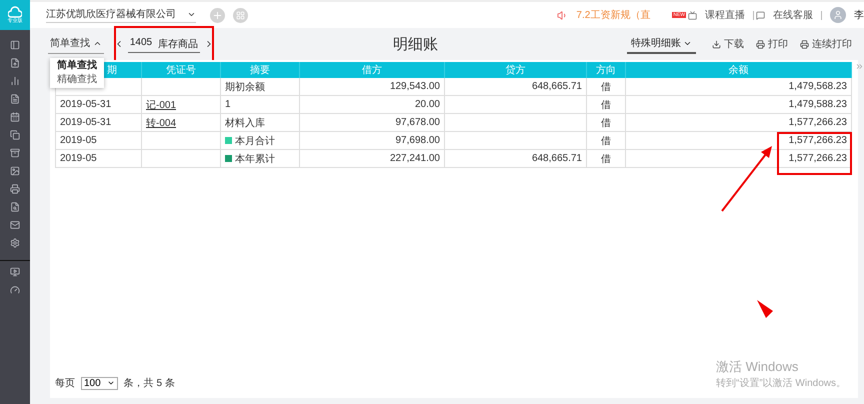  Describe the element at coordinates (260, 87) in the screenshot. I see `table-cell: 期初余额` at that location.